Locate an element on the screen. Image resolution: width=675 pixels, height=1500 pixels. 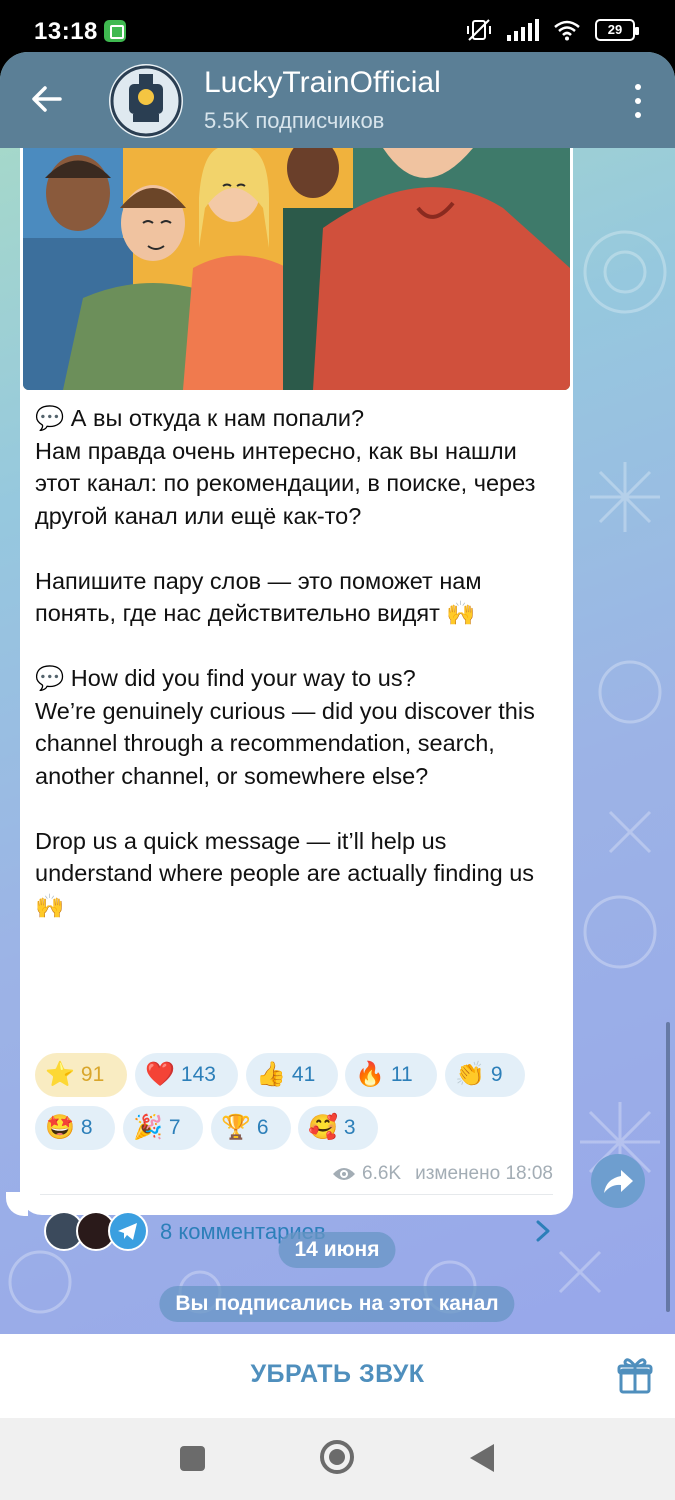
reaction-count: 9 is located at coordinates (496, 1074).